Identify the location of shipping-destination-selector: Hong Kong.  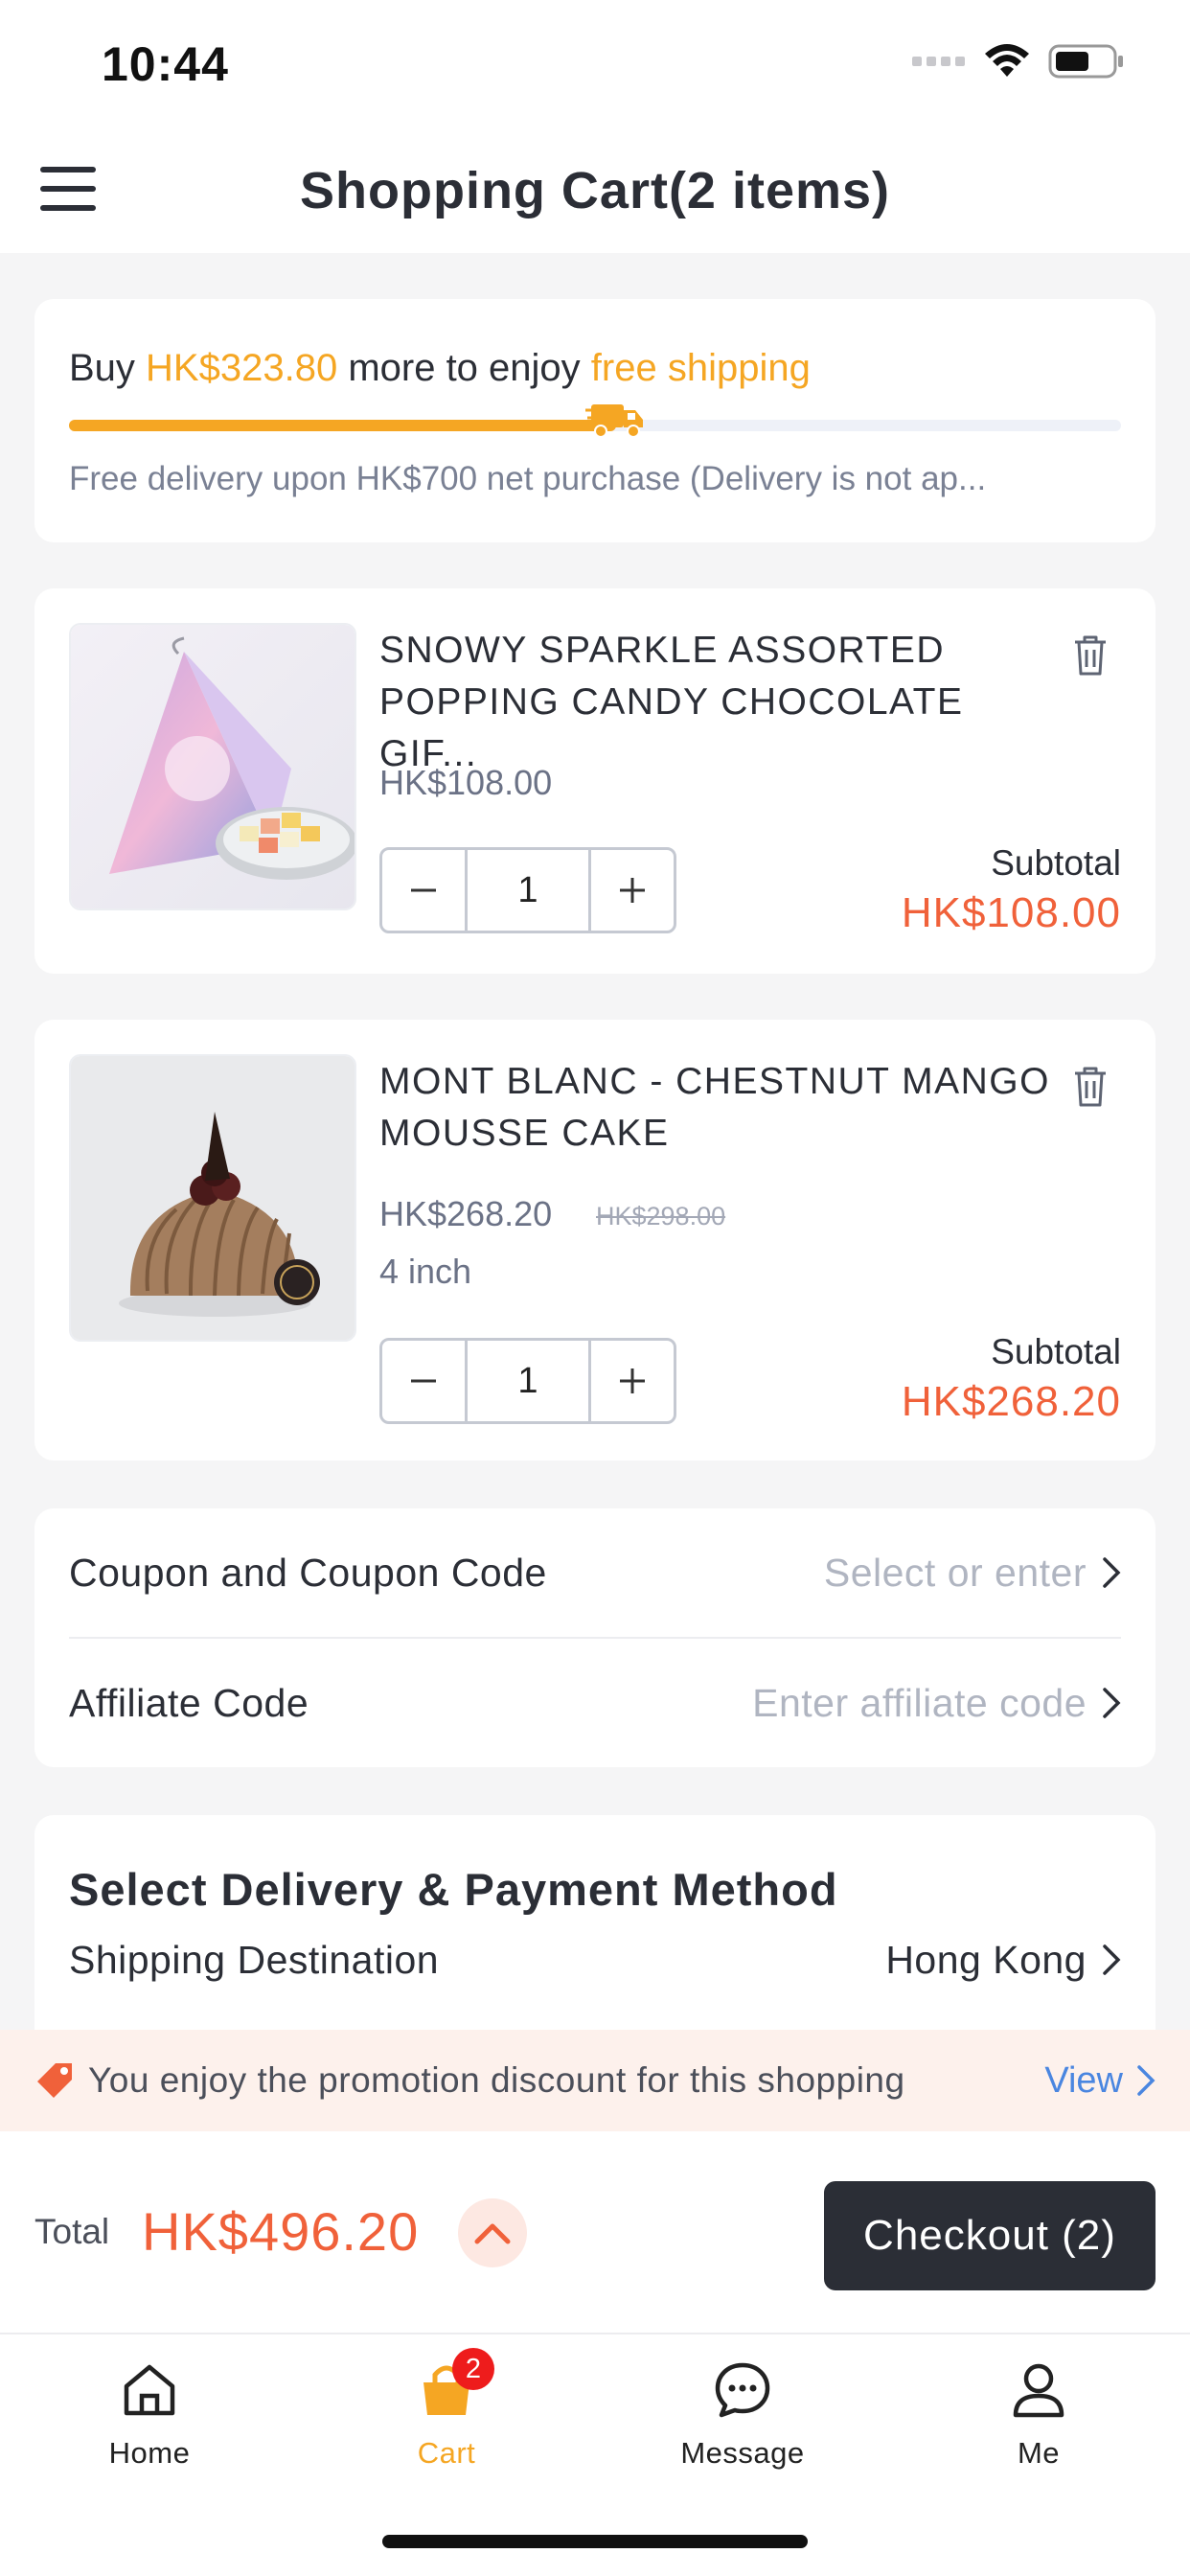
(1003, 1960).